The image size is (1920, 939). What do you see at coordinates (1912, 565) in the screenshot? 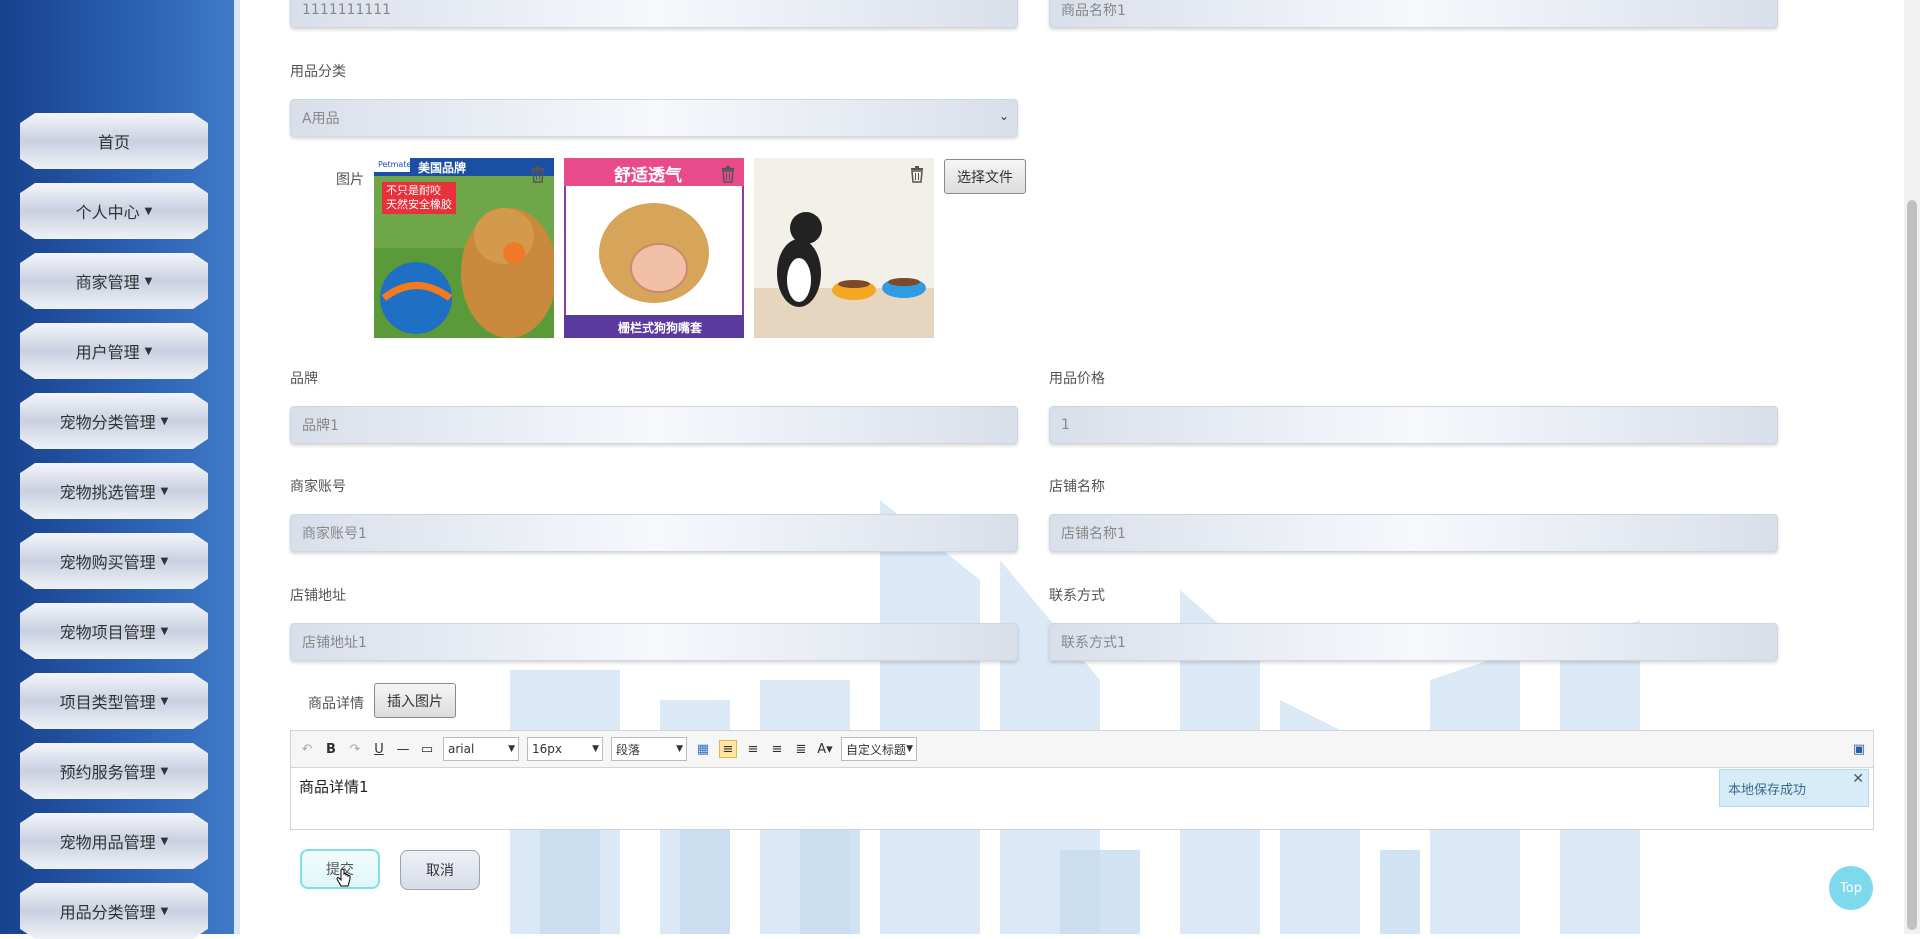
I see `scrollbar-thumb` at bounding box center [1912, 565].